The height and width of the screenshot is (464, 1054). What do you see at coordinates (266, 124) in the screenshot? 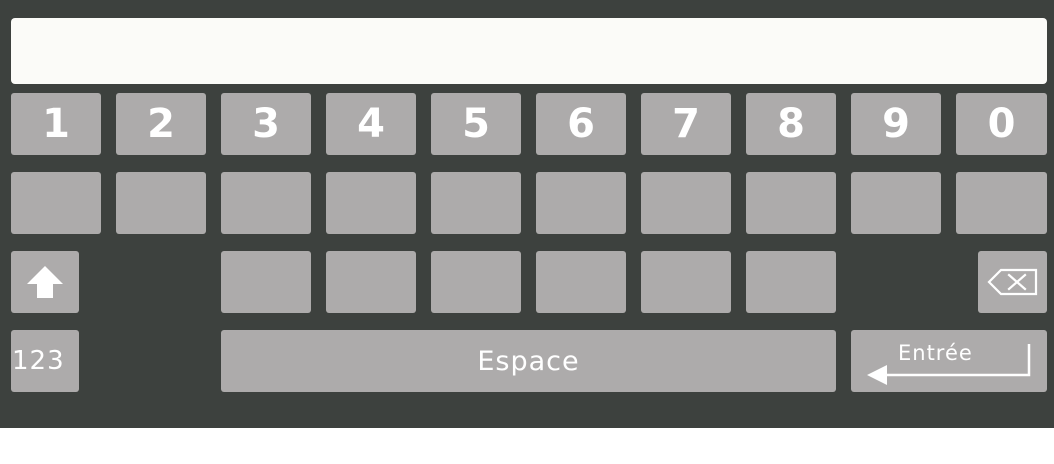
I see `key-3: 3` at bounding box center [266, 124].